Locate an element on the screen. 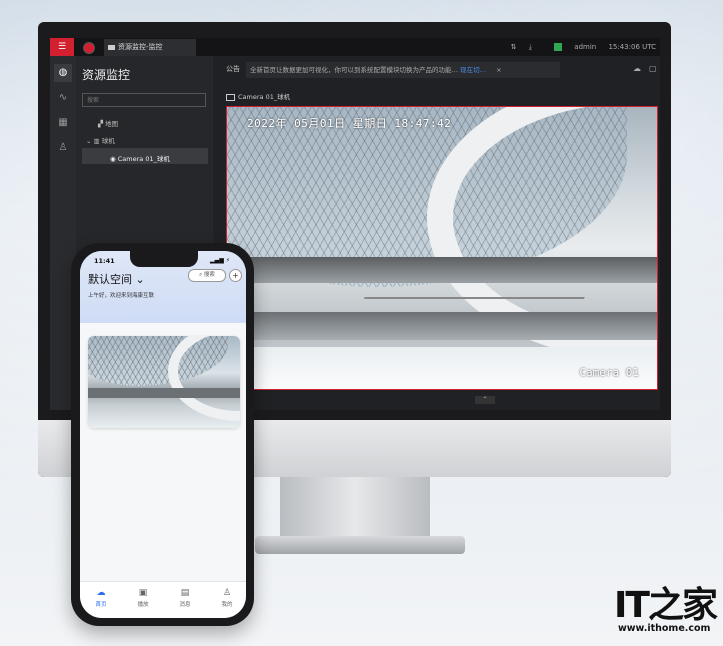 The height and width of the screenshot is (646, 723). home-icon: ☁ is located at coordinates (101, 593).